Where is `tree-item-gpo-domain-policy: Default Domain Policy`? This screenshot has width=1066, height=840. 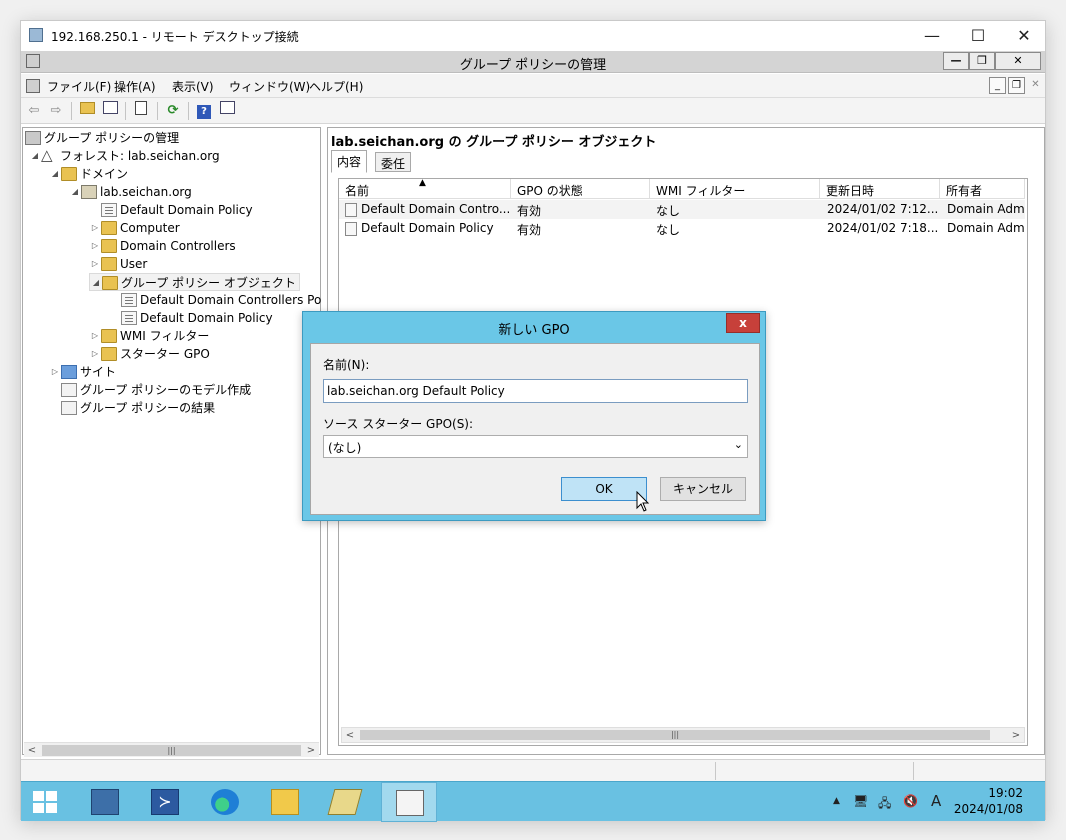 tree-item-gpo-domain-policy: Default Domain Policy is located at coordinates (191, 318).